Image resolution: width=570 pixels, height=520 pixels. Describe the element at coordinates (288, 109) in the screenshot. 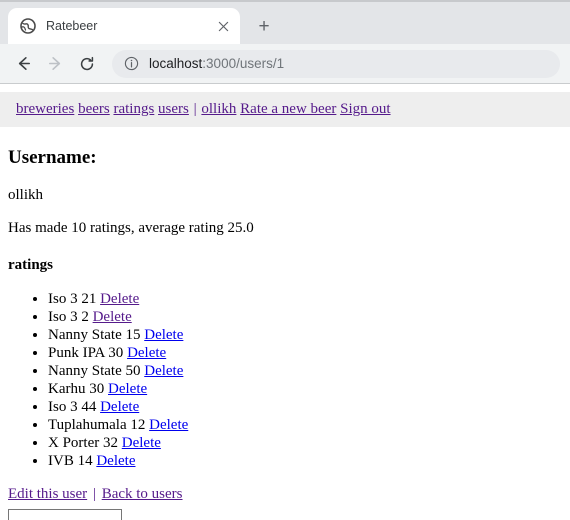

I see `nav-link-rate-new-beer: Rate a new beer` at that location.